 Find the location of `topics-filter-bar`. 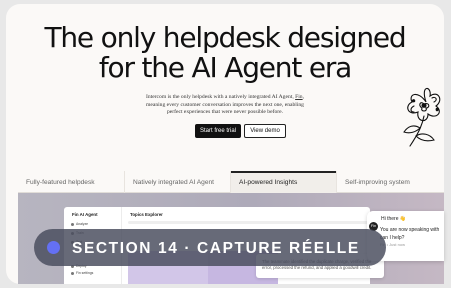

topics-filter-bar is located at coordinates (248, 222).